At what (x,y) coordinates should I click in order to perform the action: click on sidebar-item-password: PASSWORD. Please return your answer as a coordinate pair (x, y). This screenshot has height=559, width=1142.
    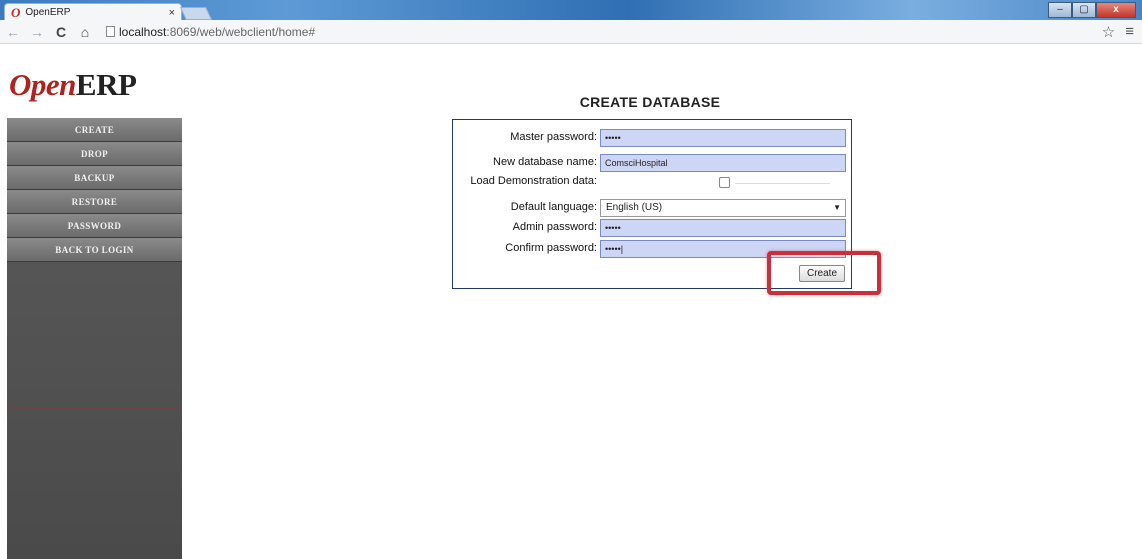
    Looking at the image, I should click on (94, 226).